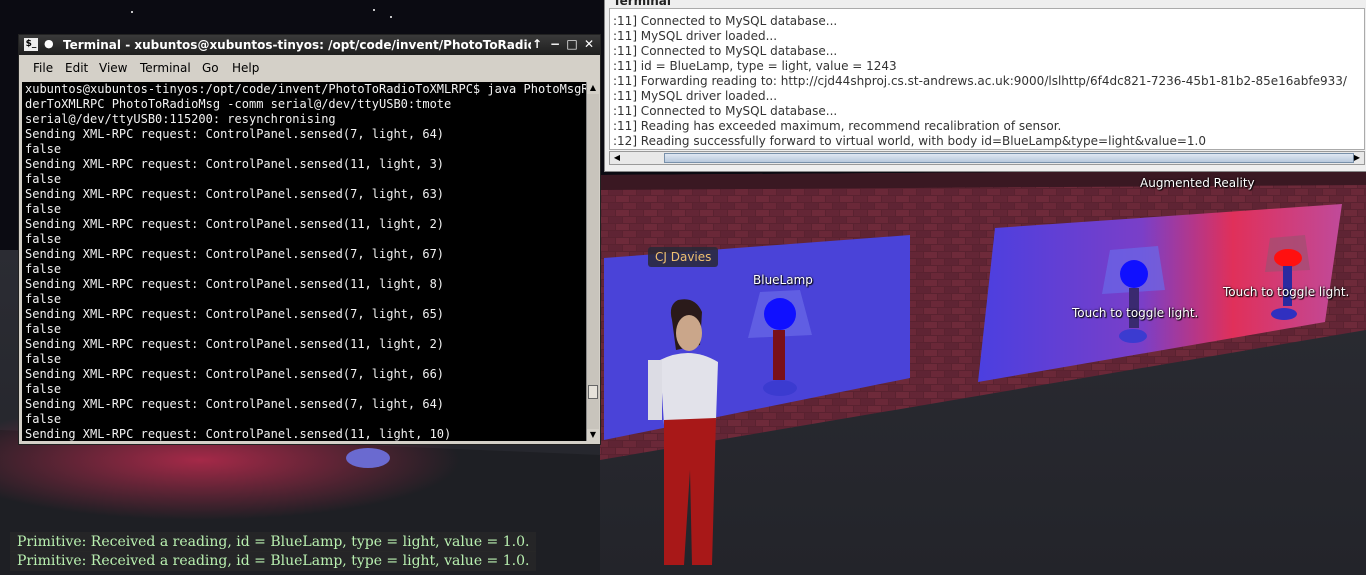  I want to click on menu-terminal: Terminal, so click(165, 68).